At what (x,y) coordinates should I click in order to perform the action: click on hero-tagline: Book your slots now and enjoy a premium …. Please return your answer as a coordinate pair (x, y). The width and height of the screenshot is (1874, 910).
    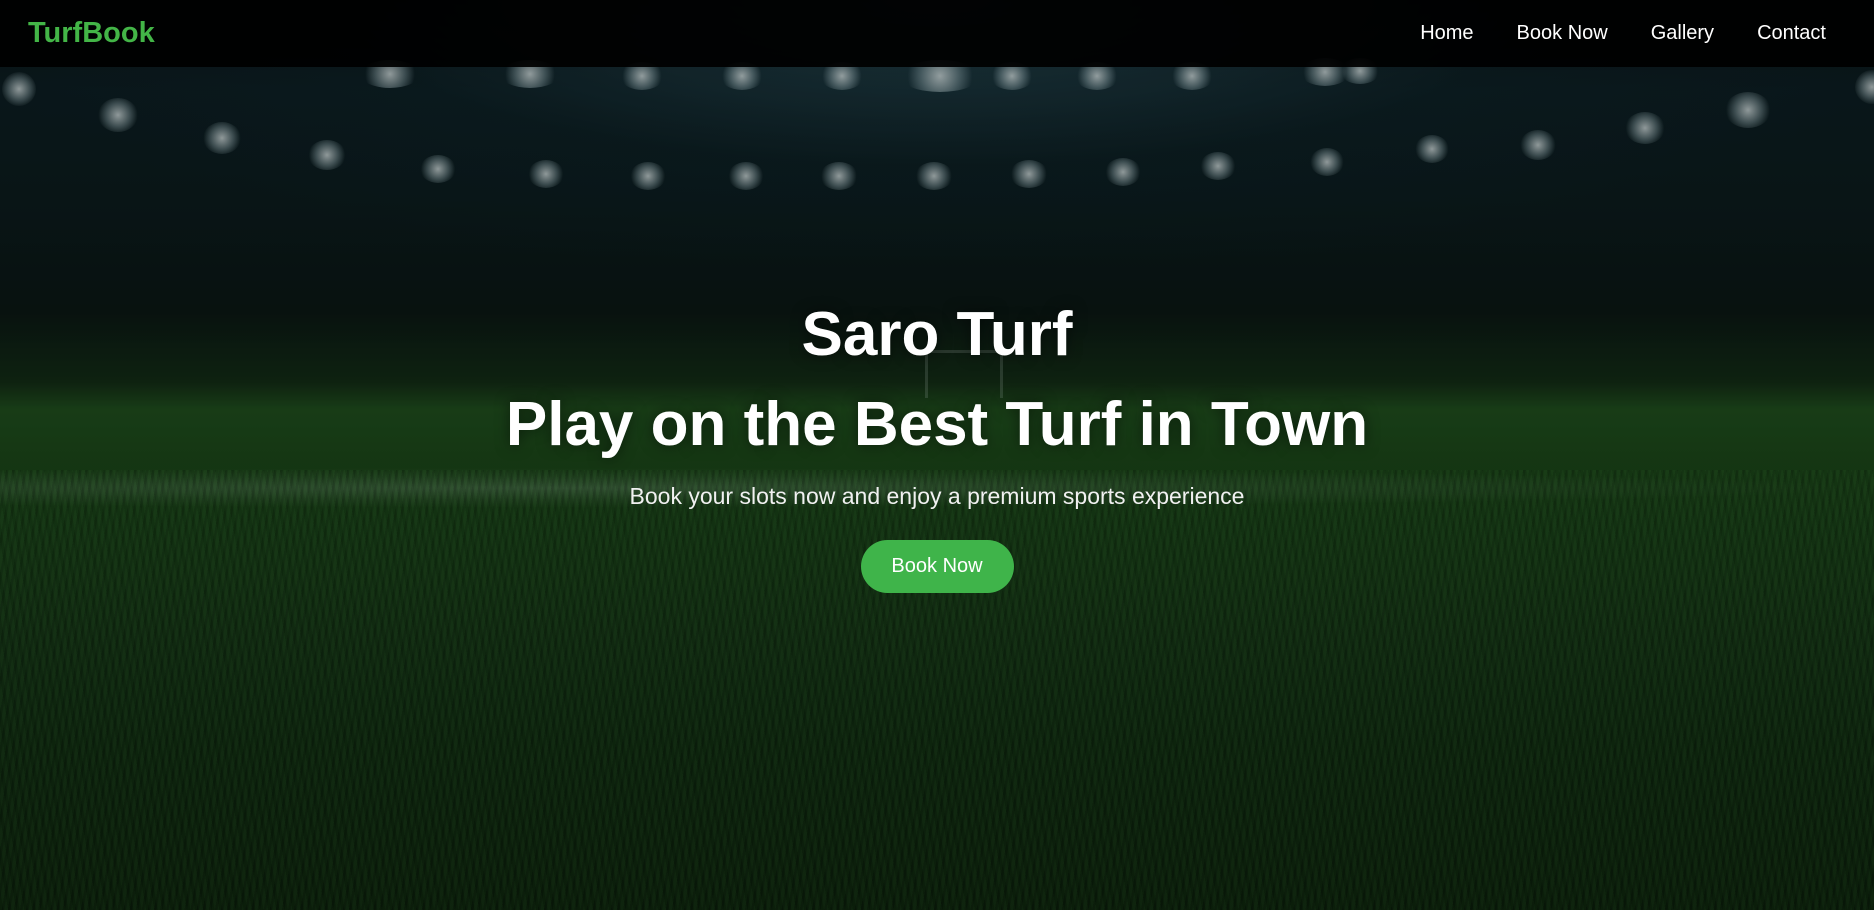
    Looking at the image, I should click on (937, 495).